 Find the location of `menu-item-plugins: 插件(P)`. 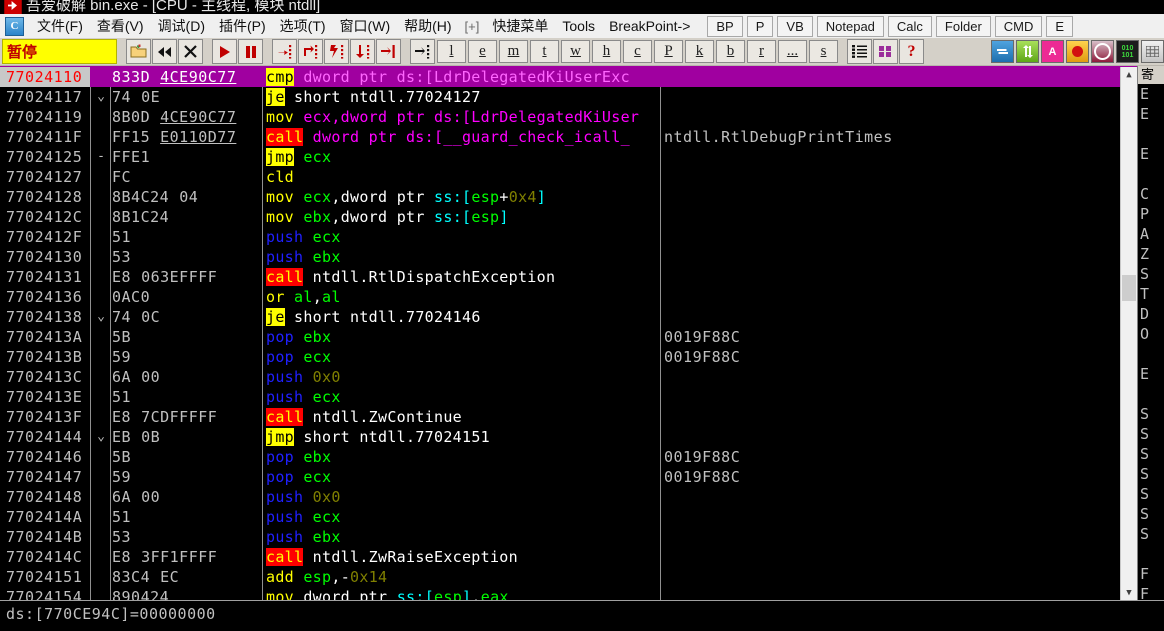

menu-item-plugins: 插件(P) is located at coordinates (242, 26).